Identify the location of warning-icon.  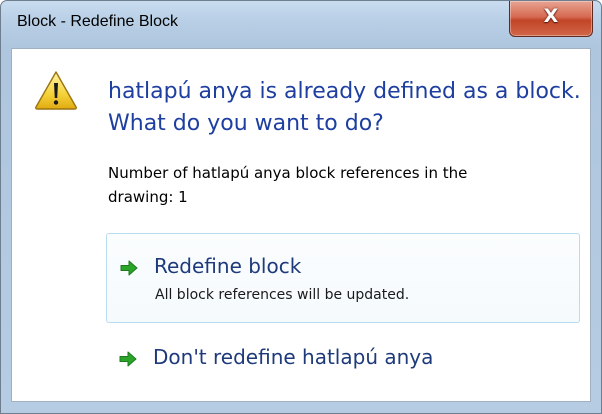
(56, 90).